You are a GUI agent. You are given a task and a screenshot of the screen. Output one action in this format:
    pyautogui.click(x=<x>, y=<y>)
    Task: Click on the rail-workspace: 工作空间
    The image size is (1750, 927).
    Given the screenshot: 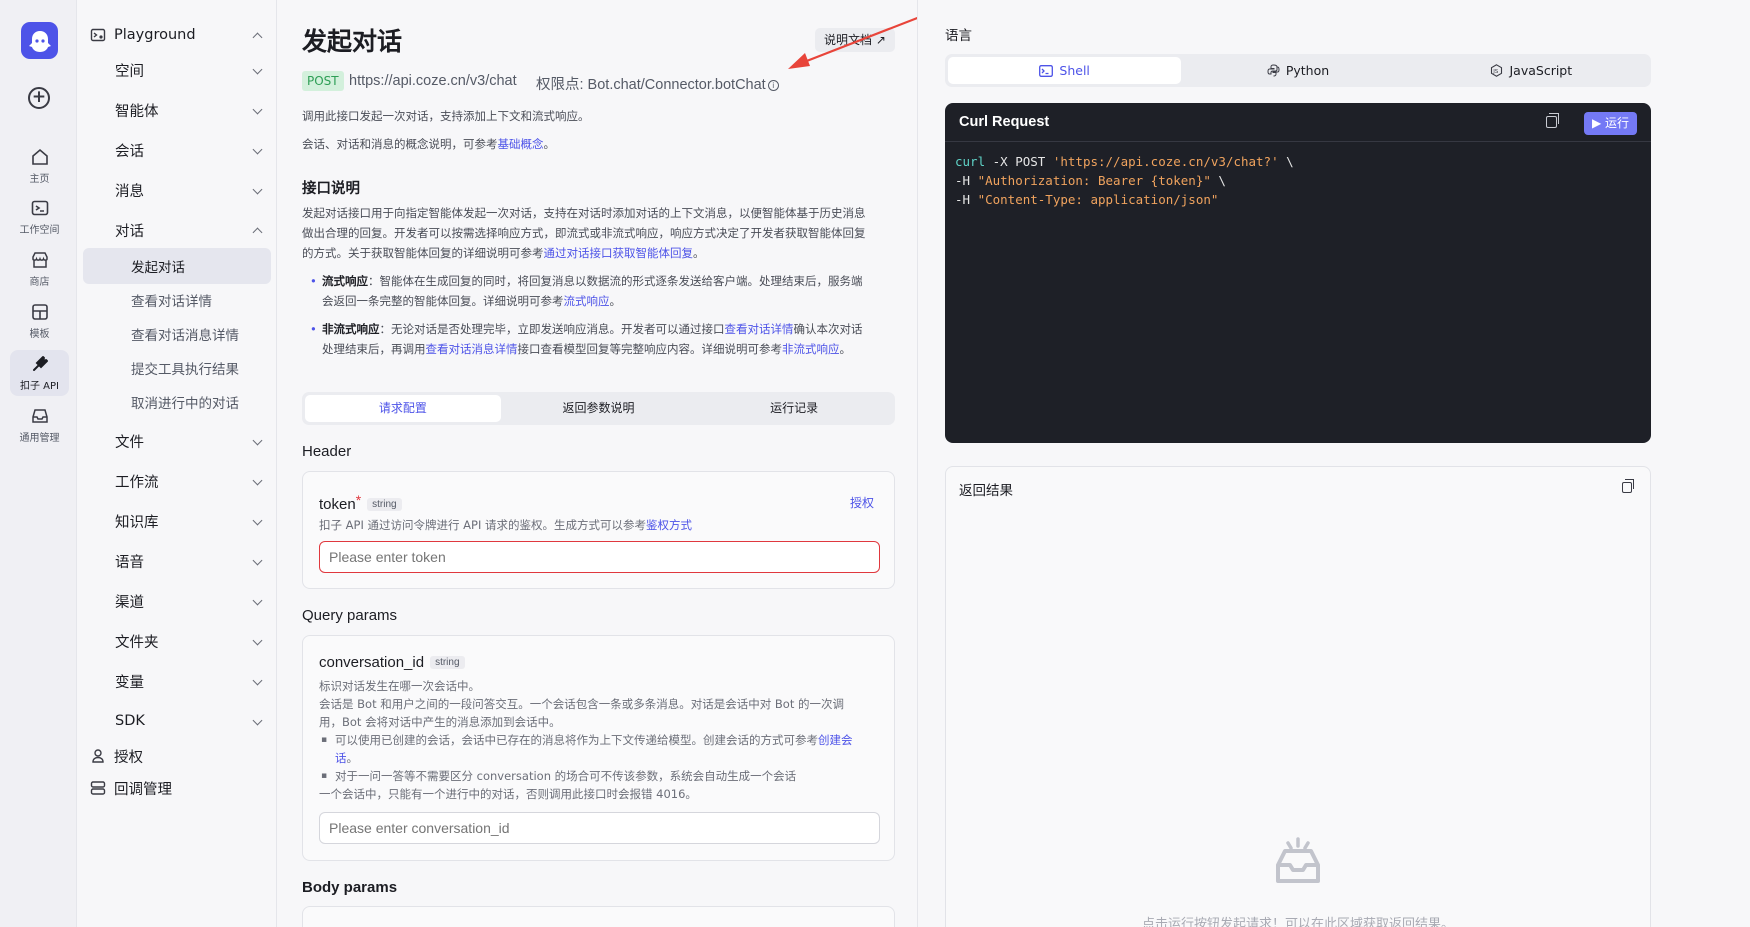 What is the action you would take?
    pyautogui.click(x=39, y=217)
    